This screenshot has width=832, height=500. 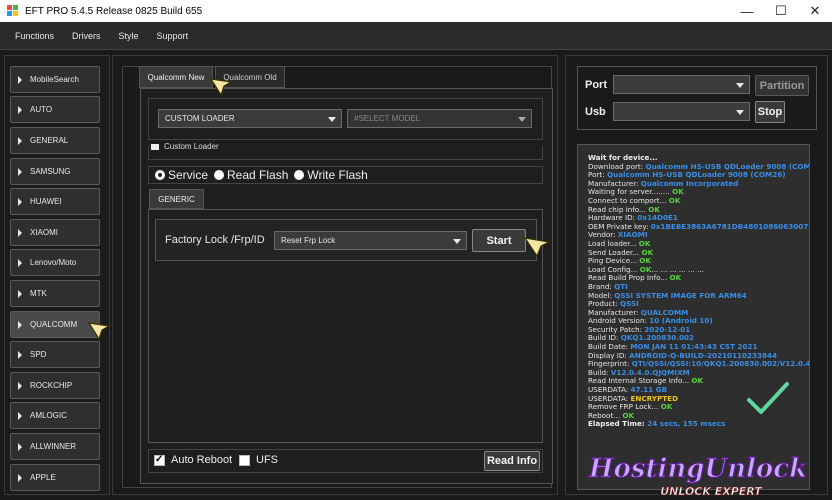 I want to click on sidebar-item-label: HUAWEI, so click(x=46, y=201).